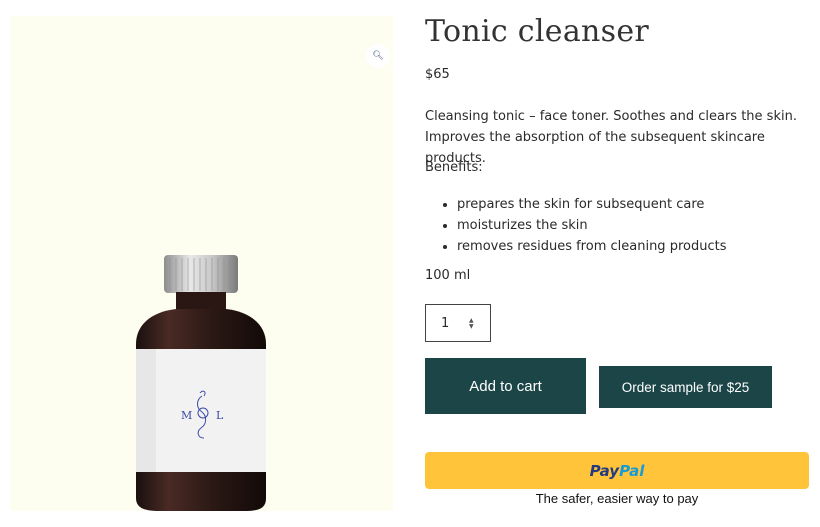 The image size is (820, 527). Describe the element at coordinates (685, 387) in the screenshot. I see `order-sample-button: Order sample for $25` at that location.